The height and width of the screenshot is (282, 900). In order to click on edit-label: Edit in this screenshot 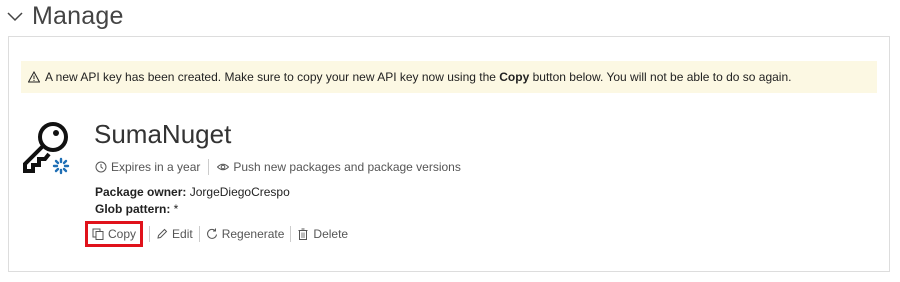, I will do `click(182, 234)`.